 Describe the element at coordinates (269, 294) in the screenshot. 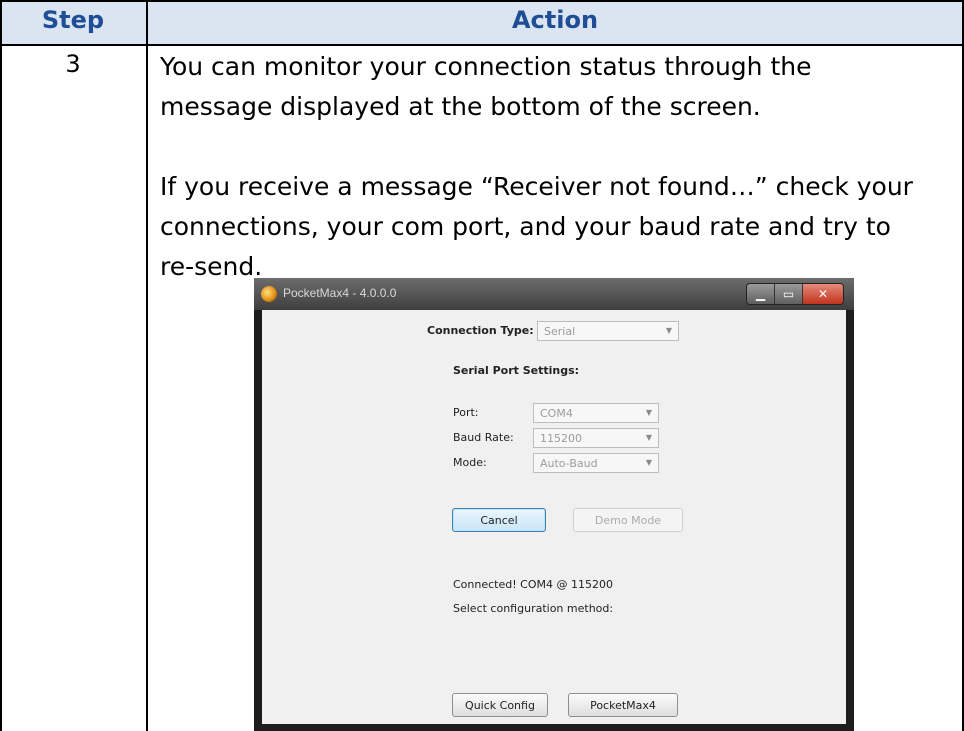

I see `pocketmax-logo-icon` at that location.